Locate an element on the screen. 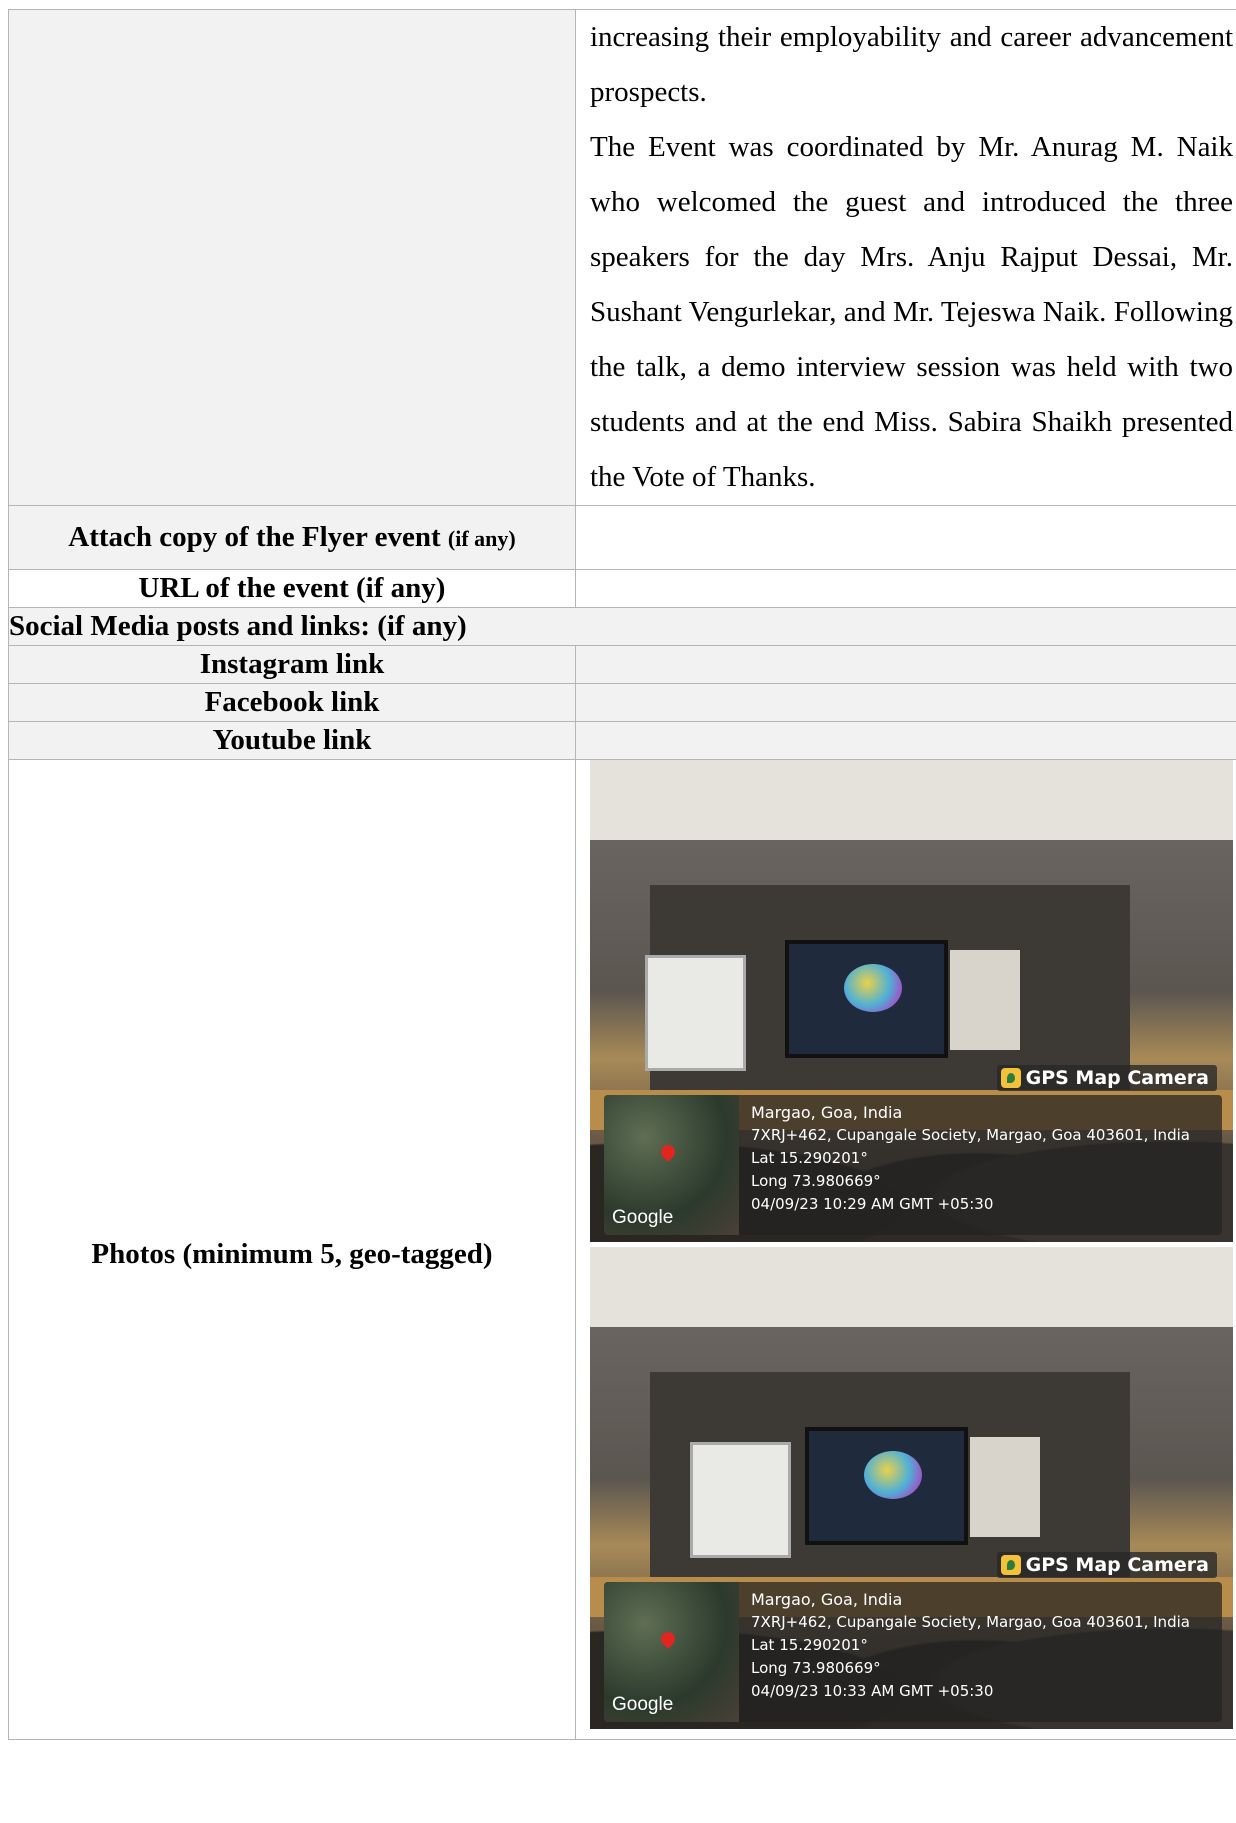  facebook-row: Facebook link is located at coordinates (622, 702).